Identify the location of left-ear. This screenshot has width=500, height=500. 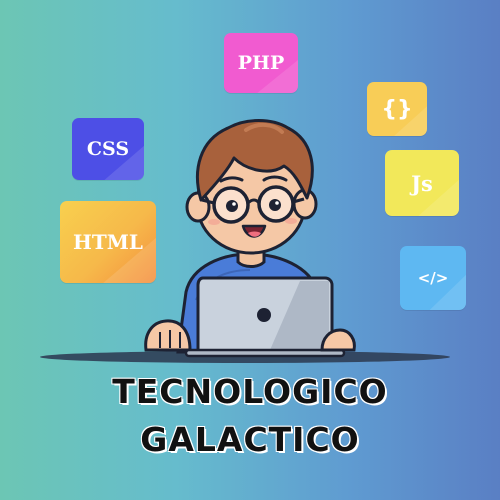
(198, 207).